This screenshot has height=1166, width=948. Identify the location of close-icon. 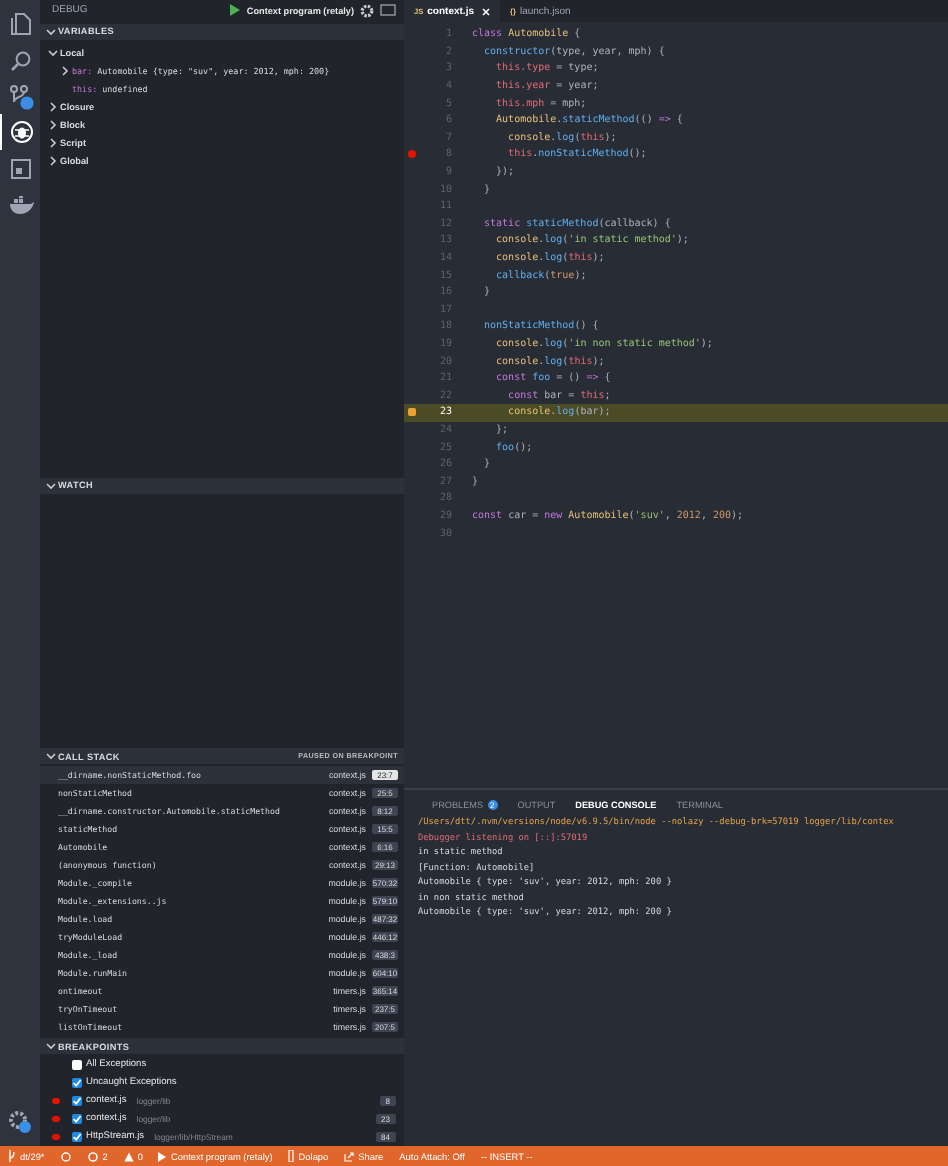
(486, 11).